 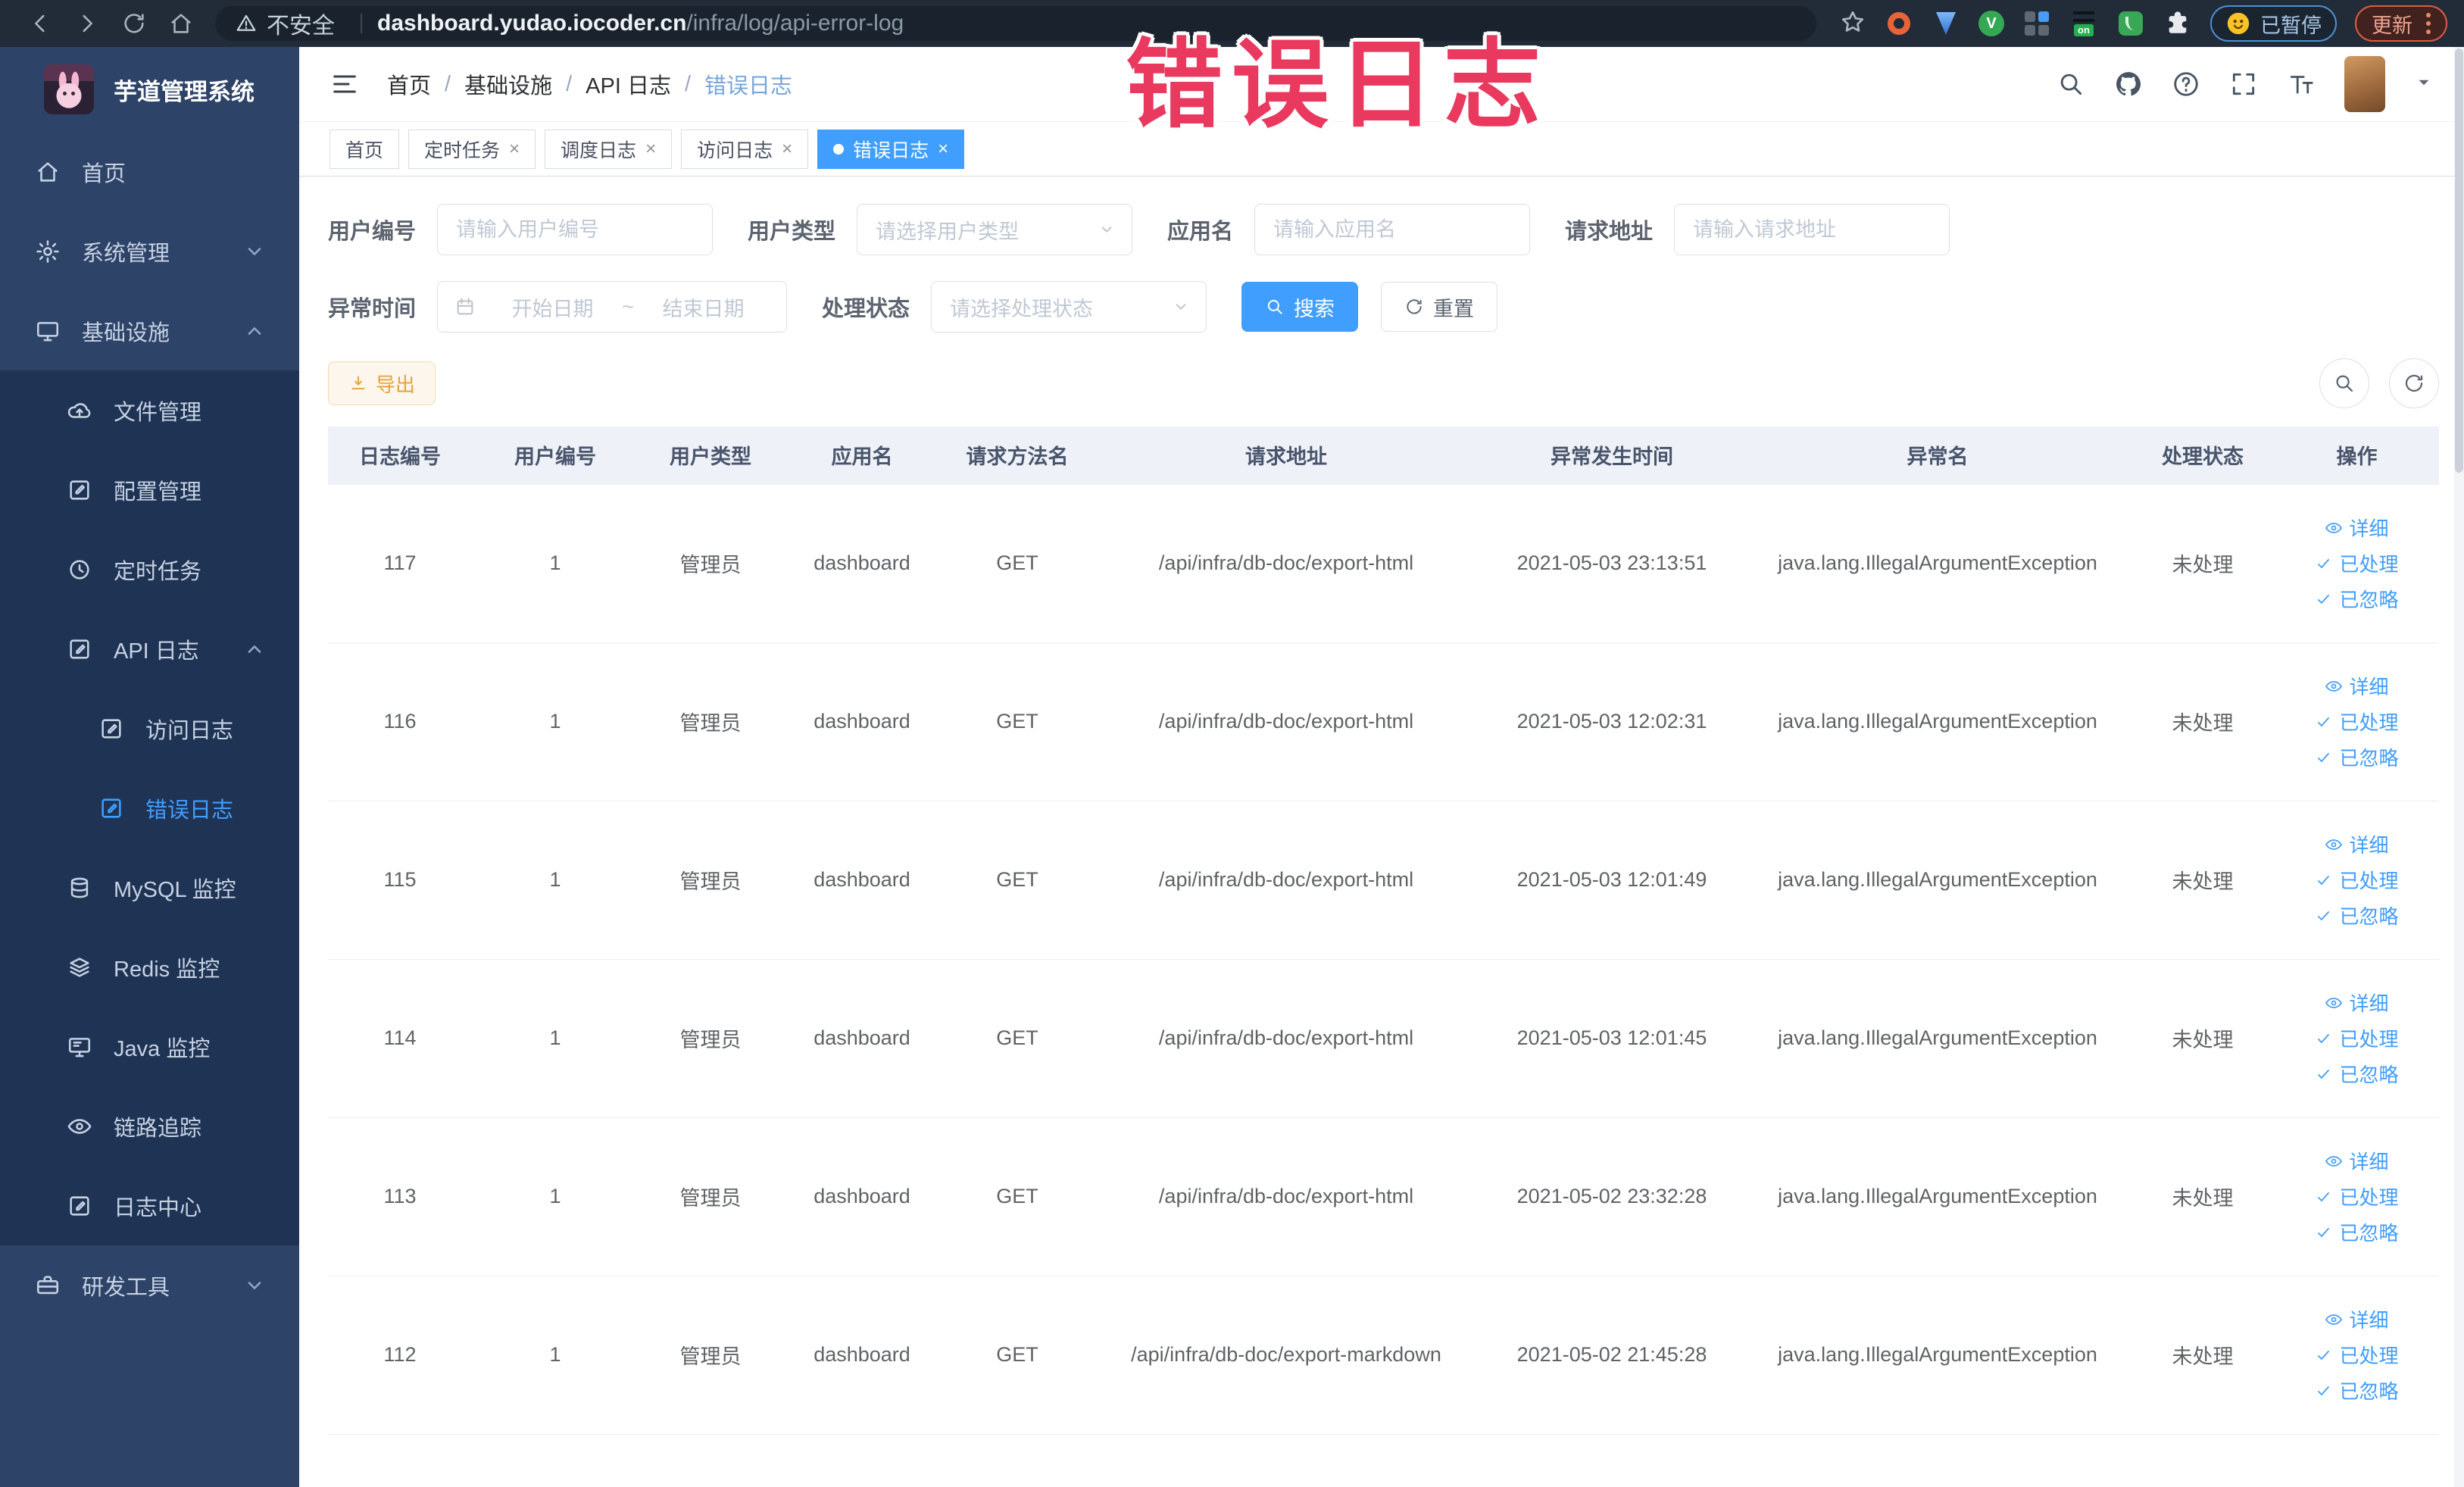 What do you see at coordinates (2177, 23) in the screenshot?
I see `extensions-puzzle-icon` at bounding box center [2177, 23].